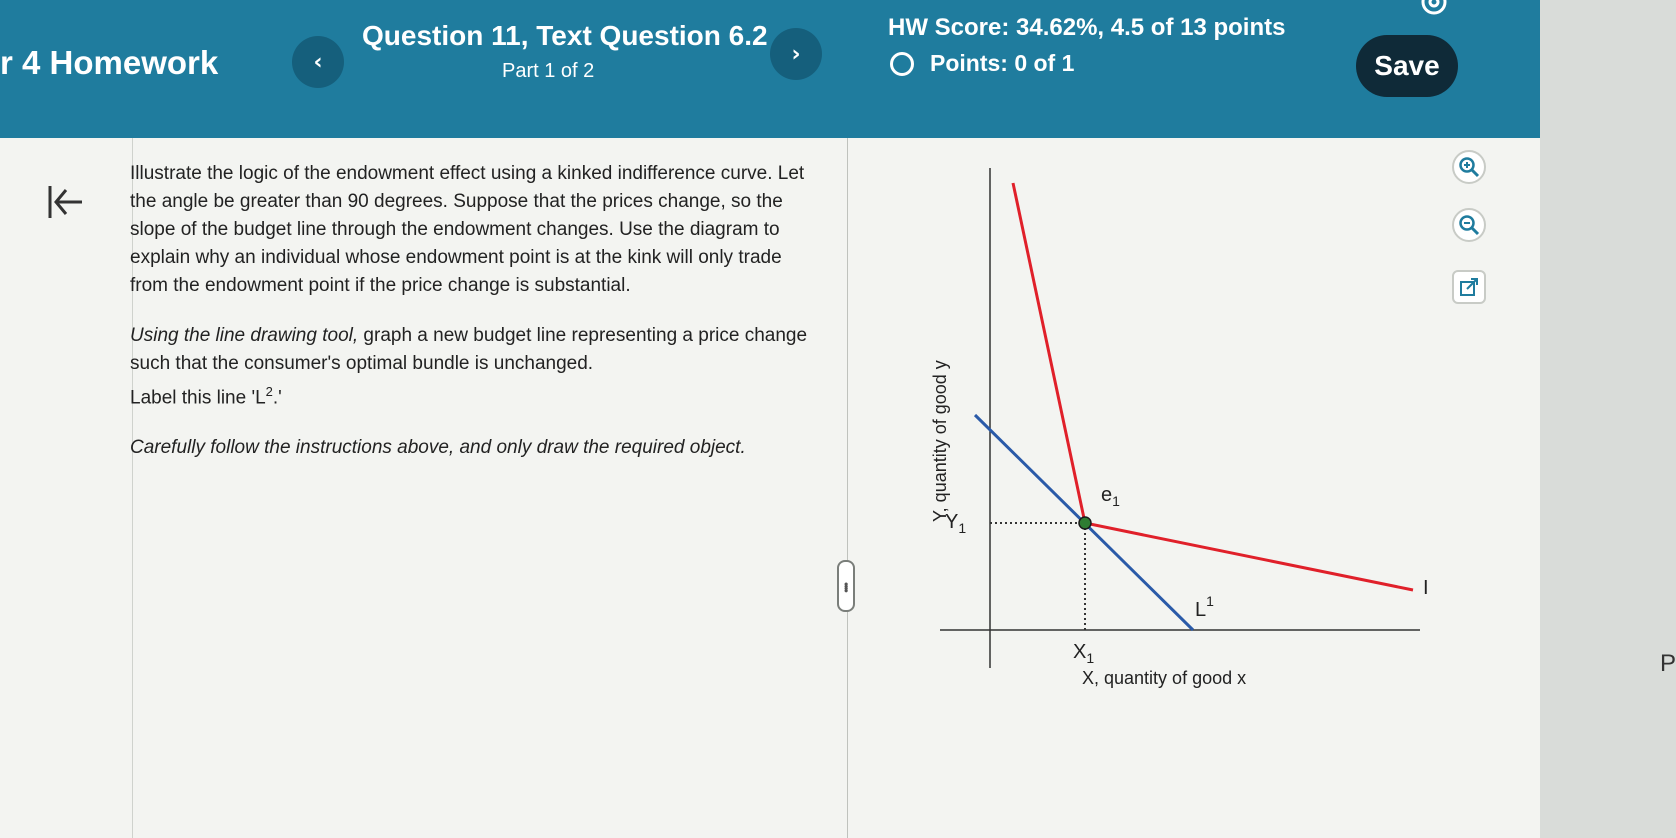 Image resolution: width=1676 pixels, height=838 pixels. I want to click on x-axis-label: X, quantity of good x, so click(1164, 678).